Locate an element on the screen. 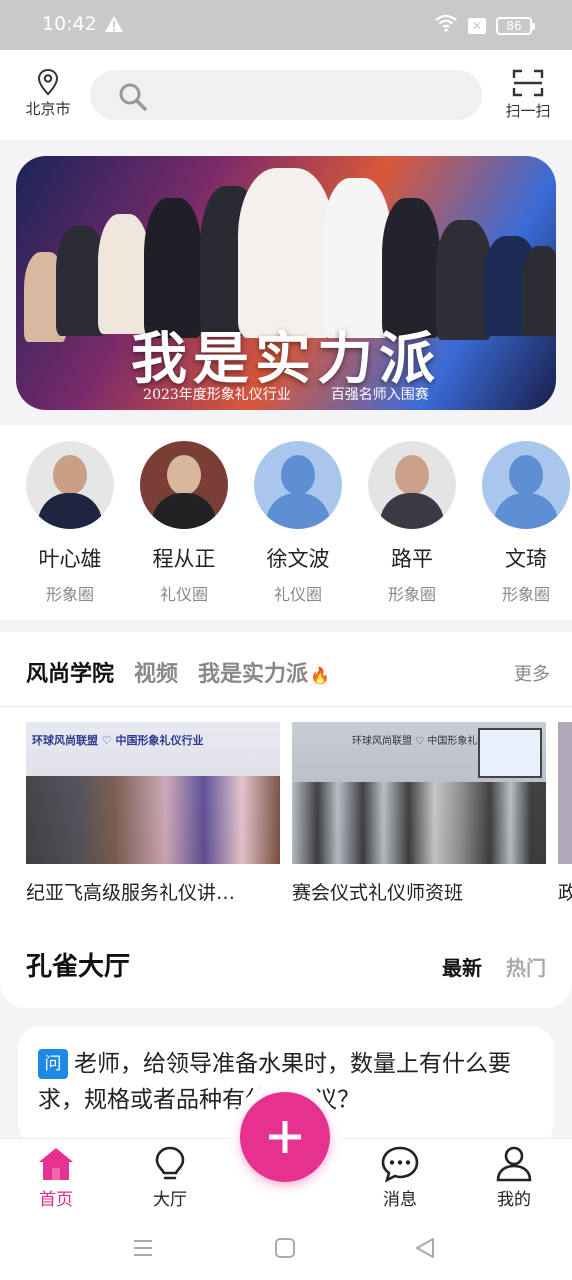 The height and width of the screenshot is (1280, 572). nav-mine: 我的 is located at coordinates (514, 1177).